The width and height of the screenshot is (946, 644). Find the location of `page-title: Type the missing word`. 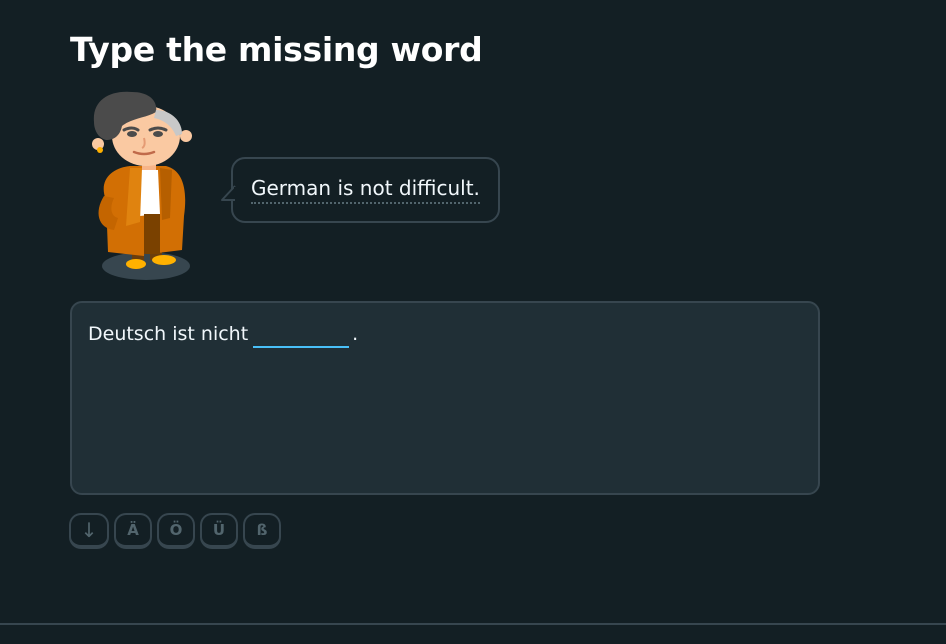

page-title: Type the missing word is located at coordinates (276, 49).